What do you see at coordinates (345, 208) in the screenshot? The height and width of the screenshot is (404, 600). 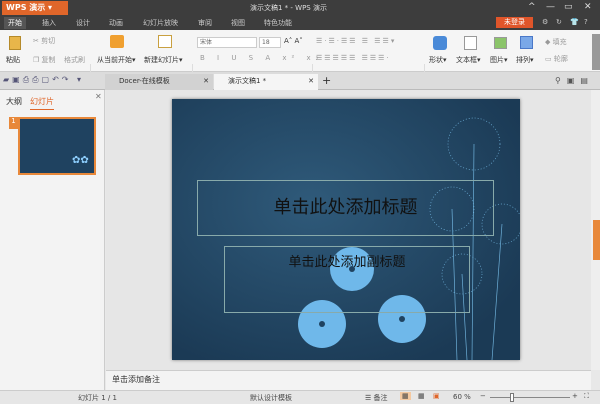 I see `title-placeholder: 单击此处添加标题` at bounding box center [345, 208].